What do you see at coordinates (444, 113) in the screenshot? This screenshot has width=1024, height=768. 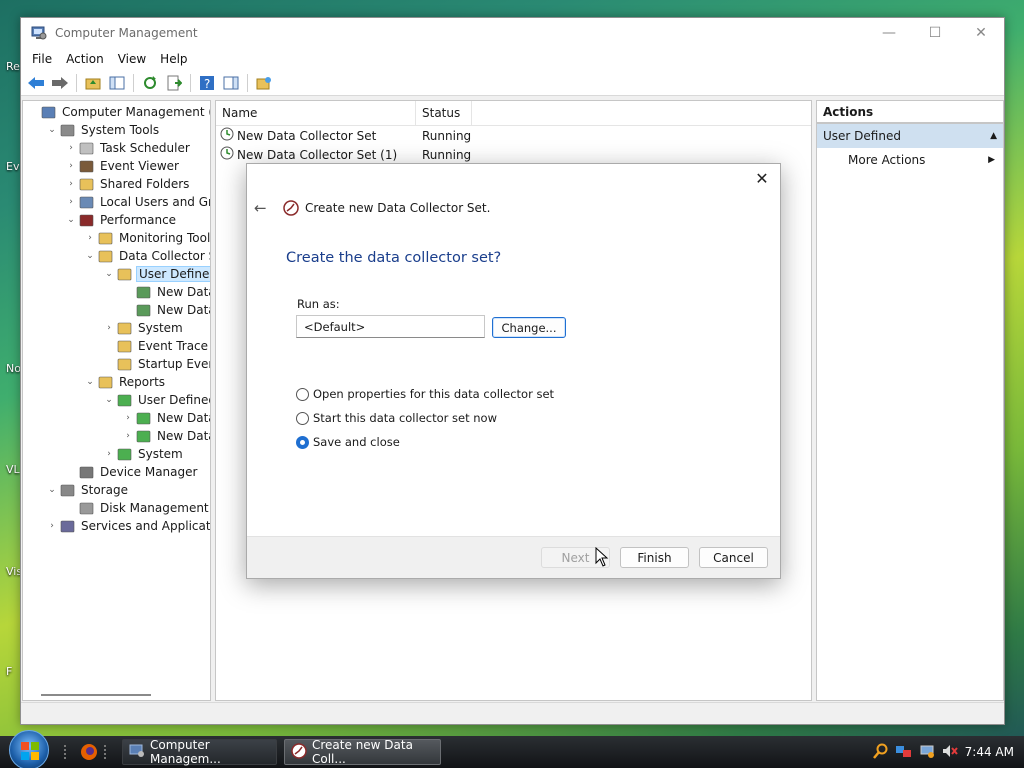 I see `column-header-status: Status` at bounding box center [444, 113].